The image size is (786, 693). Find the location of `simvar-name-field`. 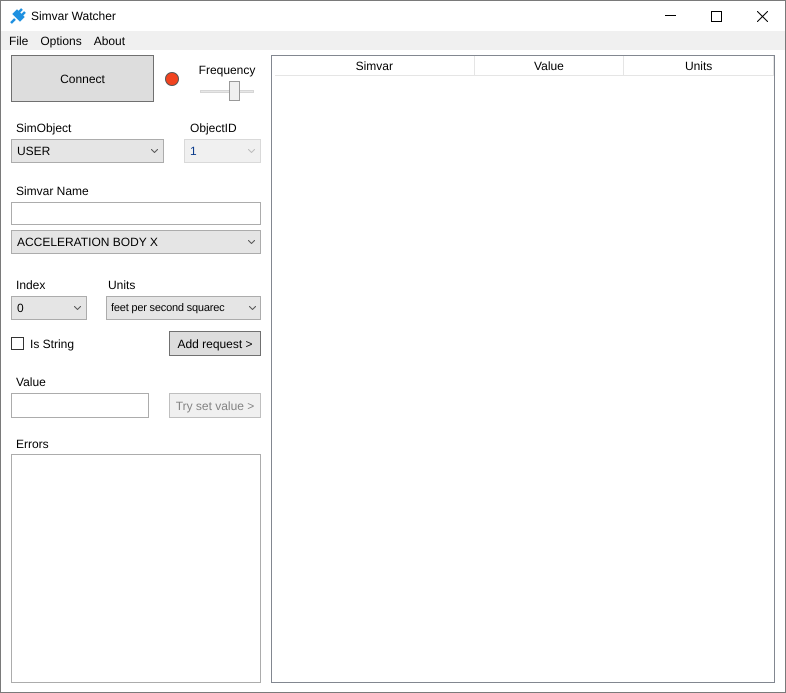

simvar-name-field is located at coordinates (136, 213).